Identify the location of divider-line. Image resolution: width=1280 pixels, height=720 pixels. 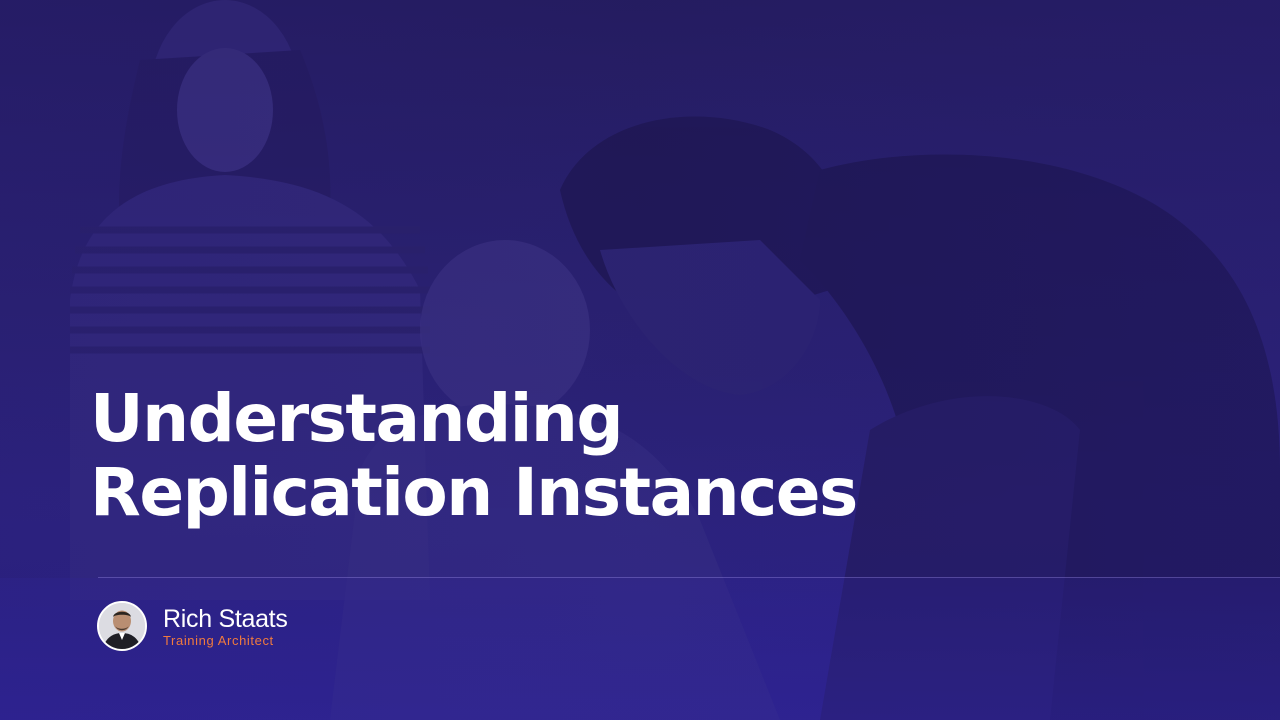
(689, 577).